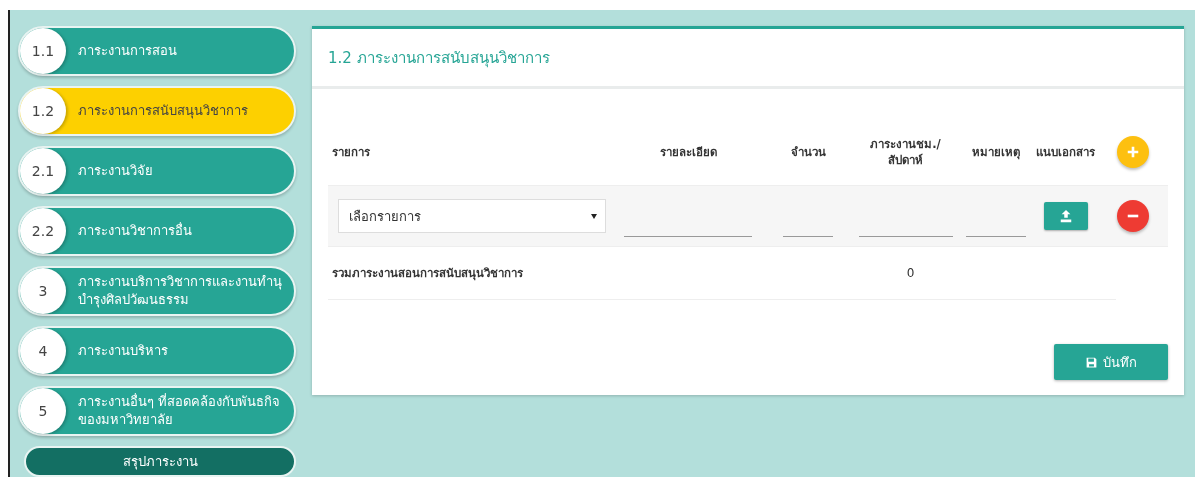  What do you see at coordinates (157, 351) in the screenshot?
I see `sidebar-item: 4 ภาระงานบริหาร` at bounding box center [157, 351].